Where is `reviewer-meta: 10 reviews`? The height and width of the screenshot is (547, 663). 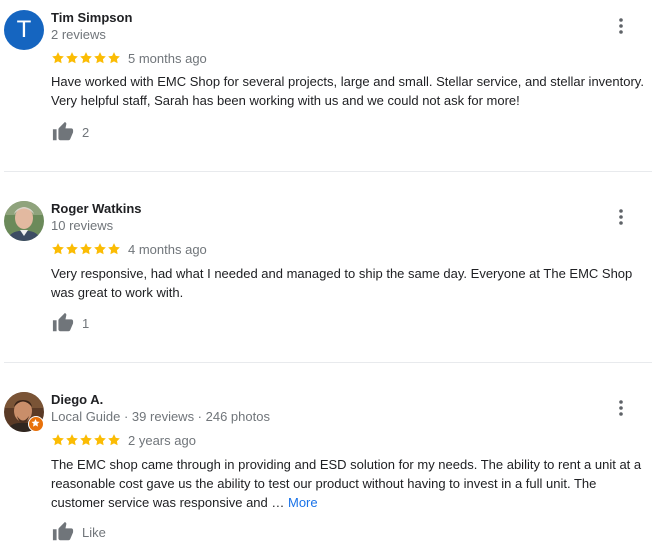
reviewer-meta: 10 reviews is located at coordinates (82, 225).